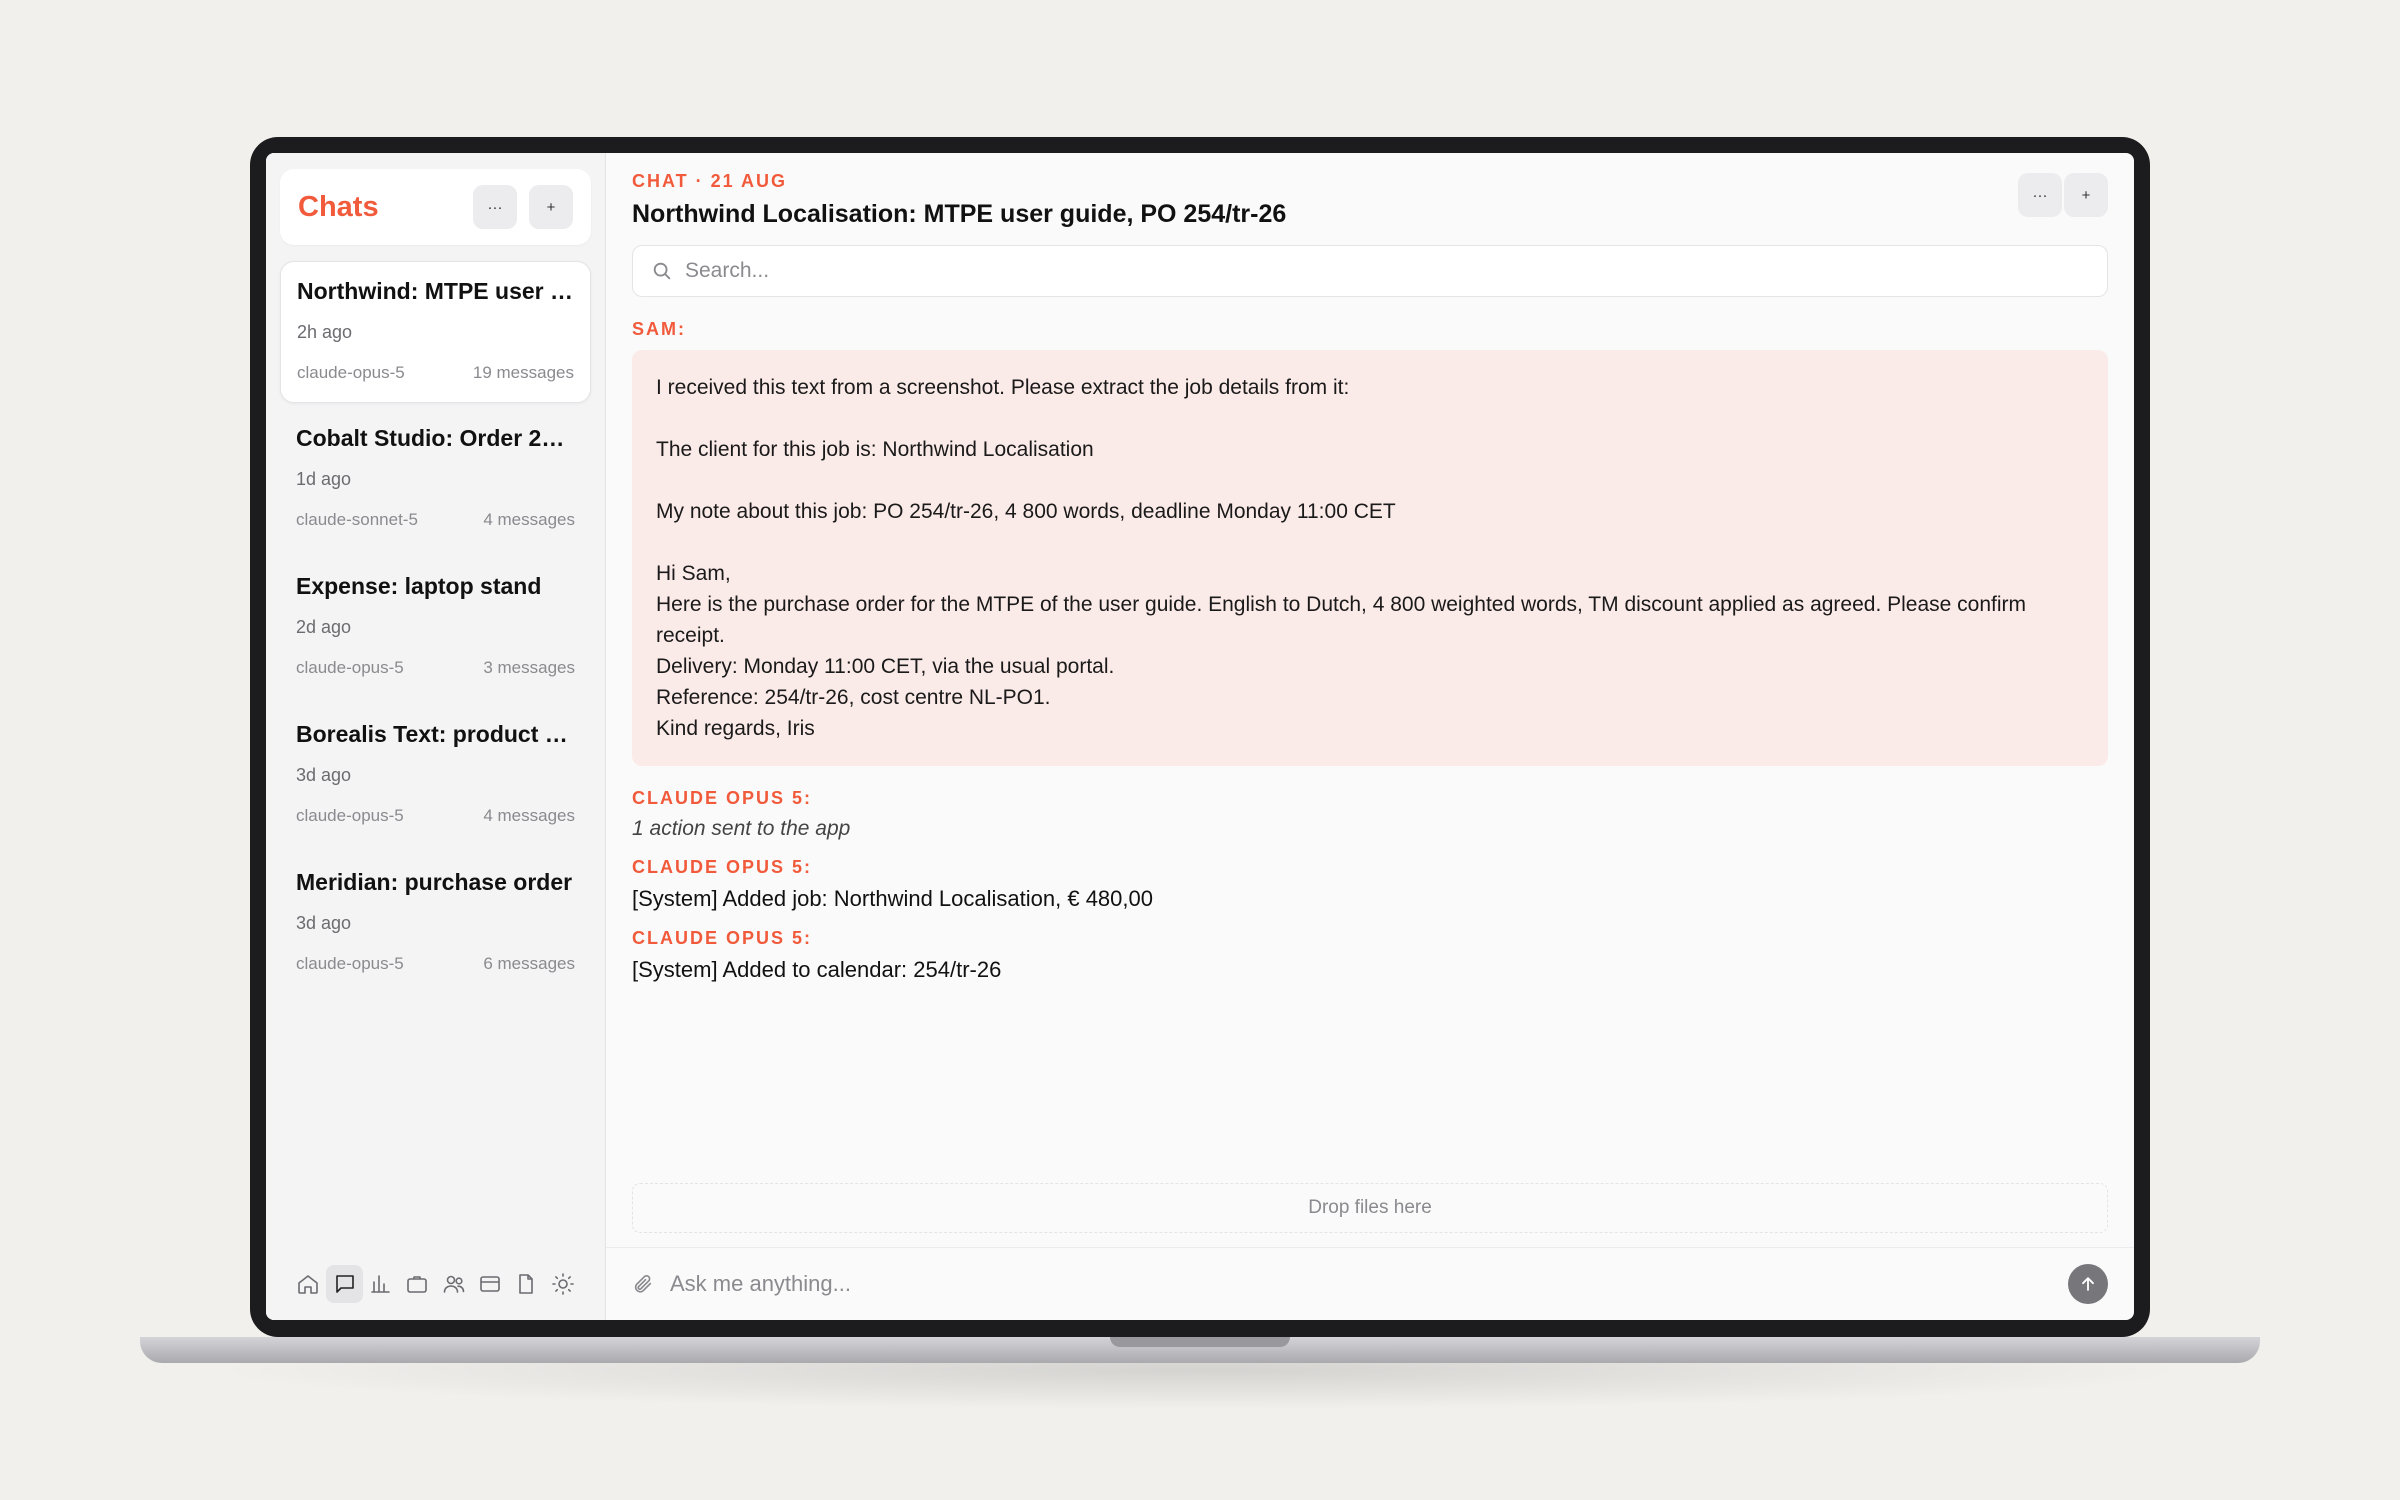 Image resolution: width=2400 pixels, height=1500 pixels. What do you see at coordinates (435, 291) in the screenshot?
I see `chat-item-title: Northwind: MTPE user guide, PO 254/tr-26` at bounding box center [435, 291].